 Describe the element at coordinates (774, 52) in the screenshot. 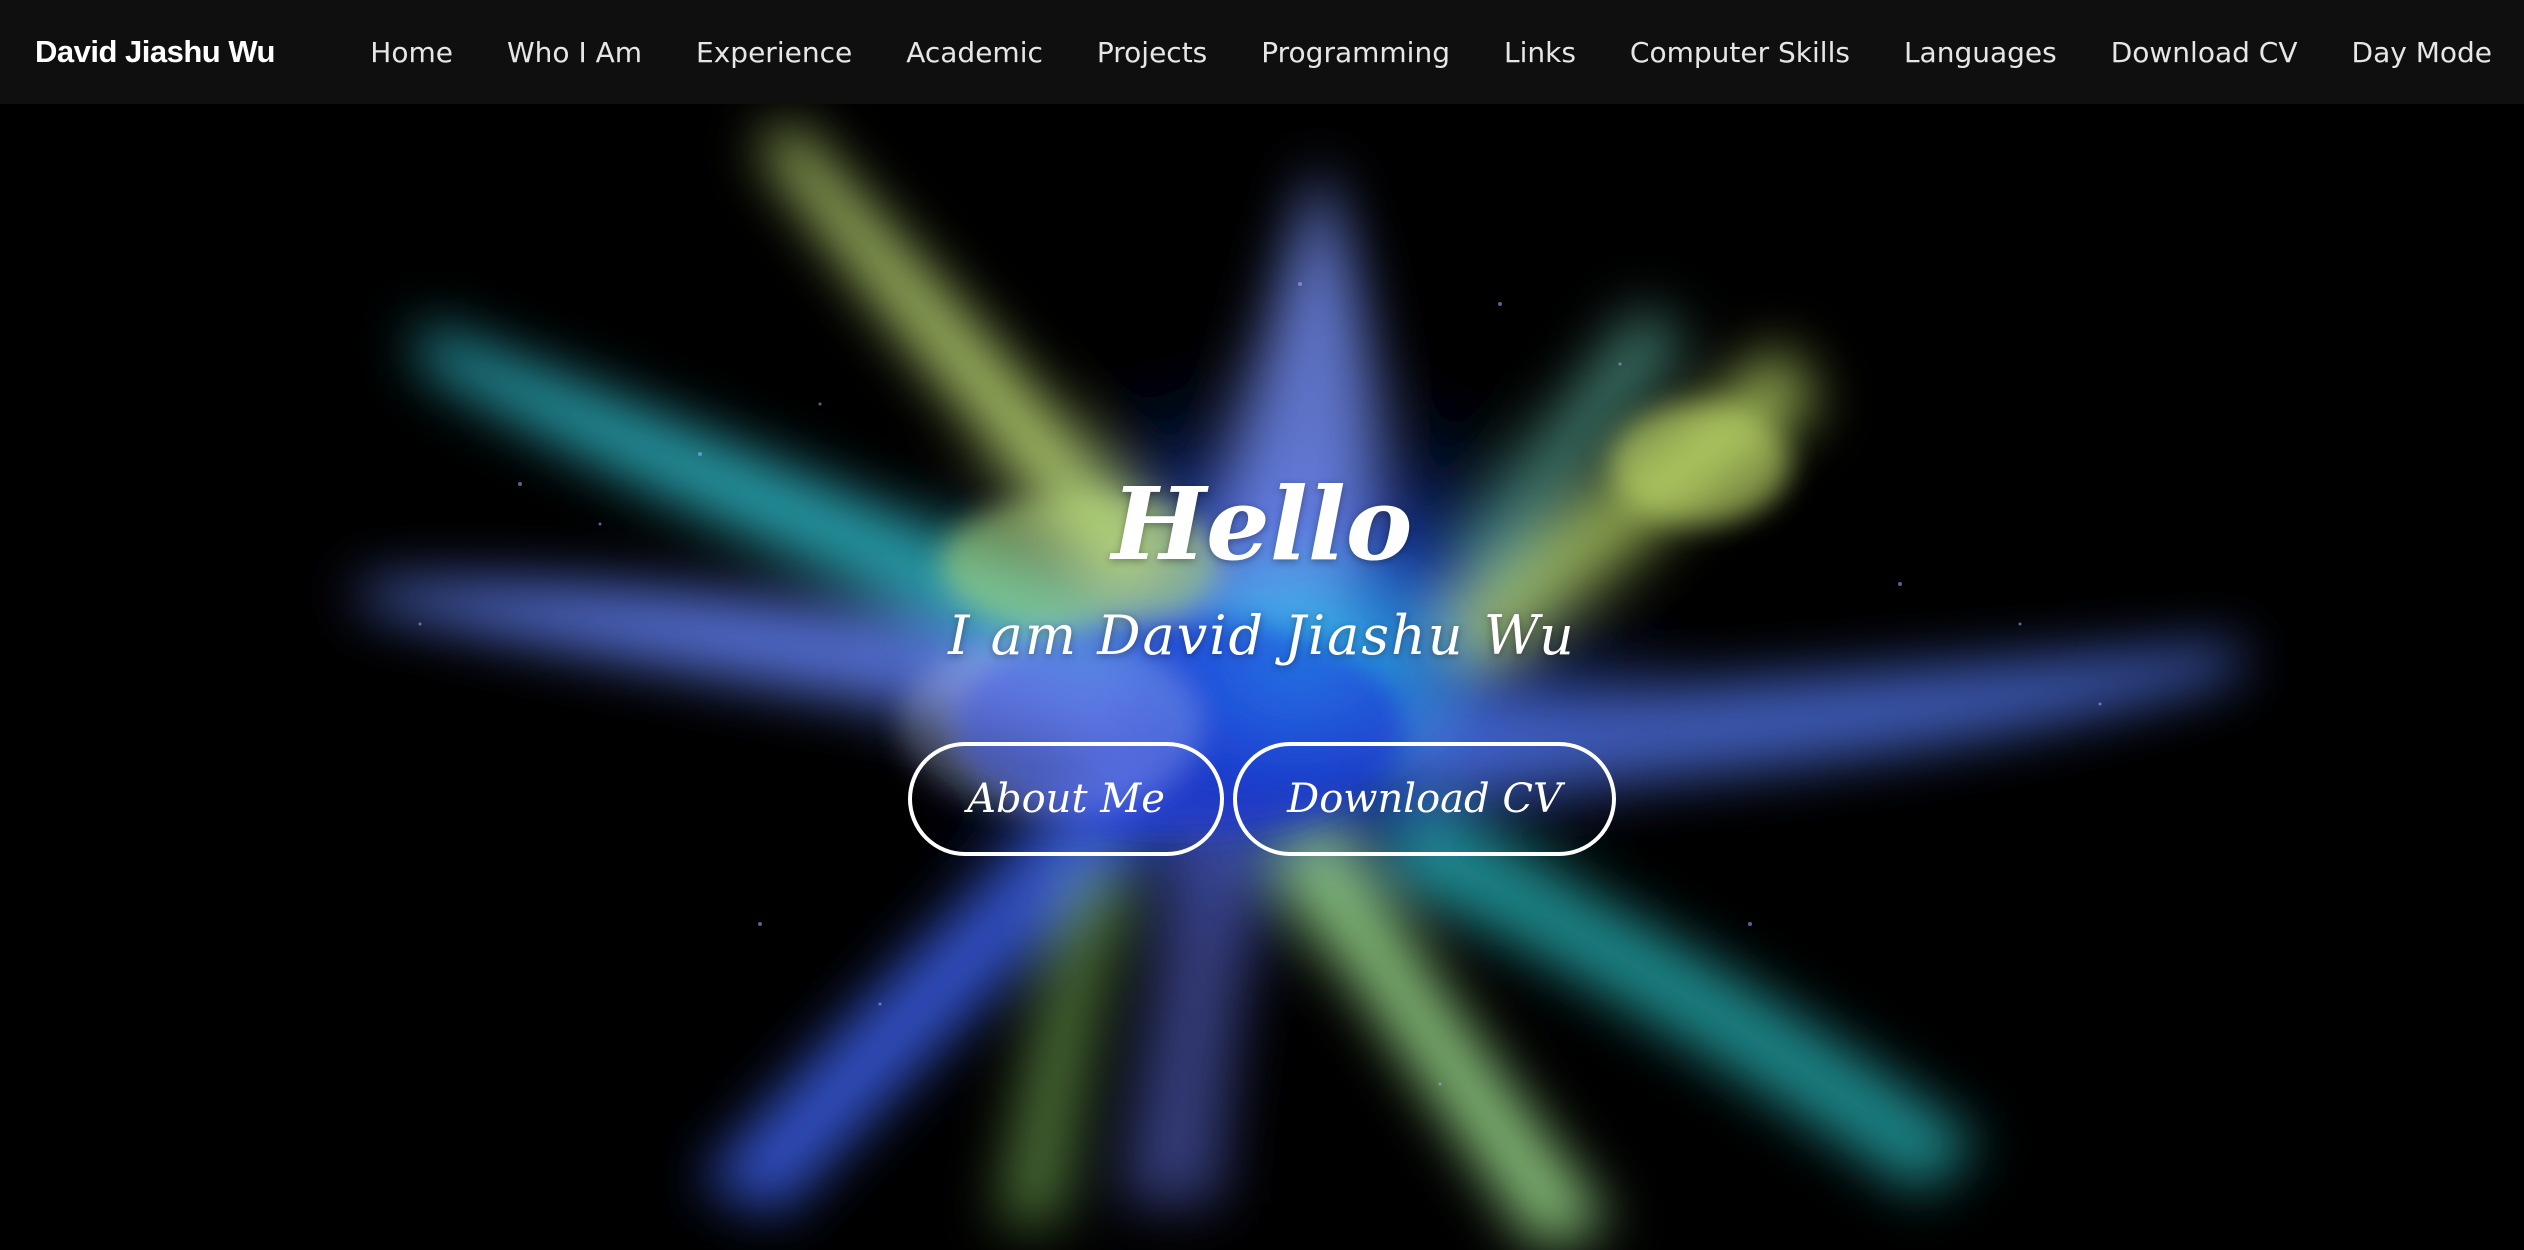

I see `nav-link-experience: Experience` at that location.